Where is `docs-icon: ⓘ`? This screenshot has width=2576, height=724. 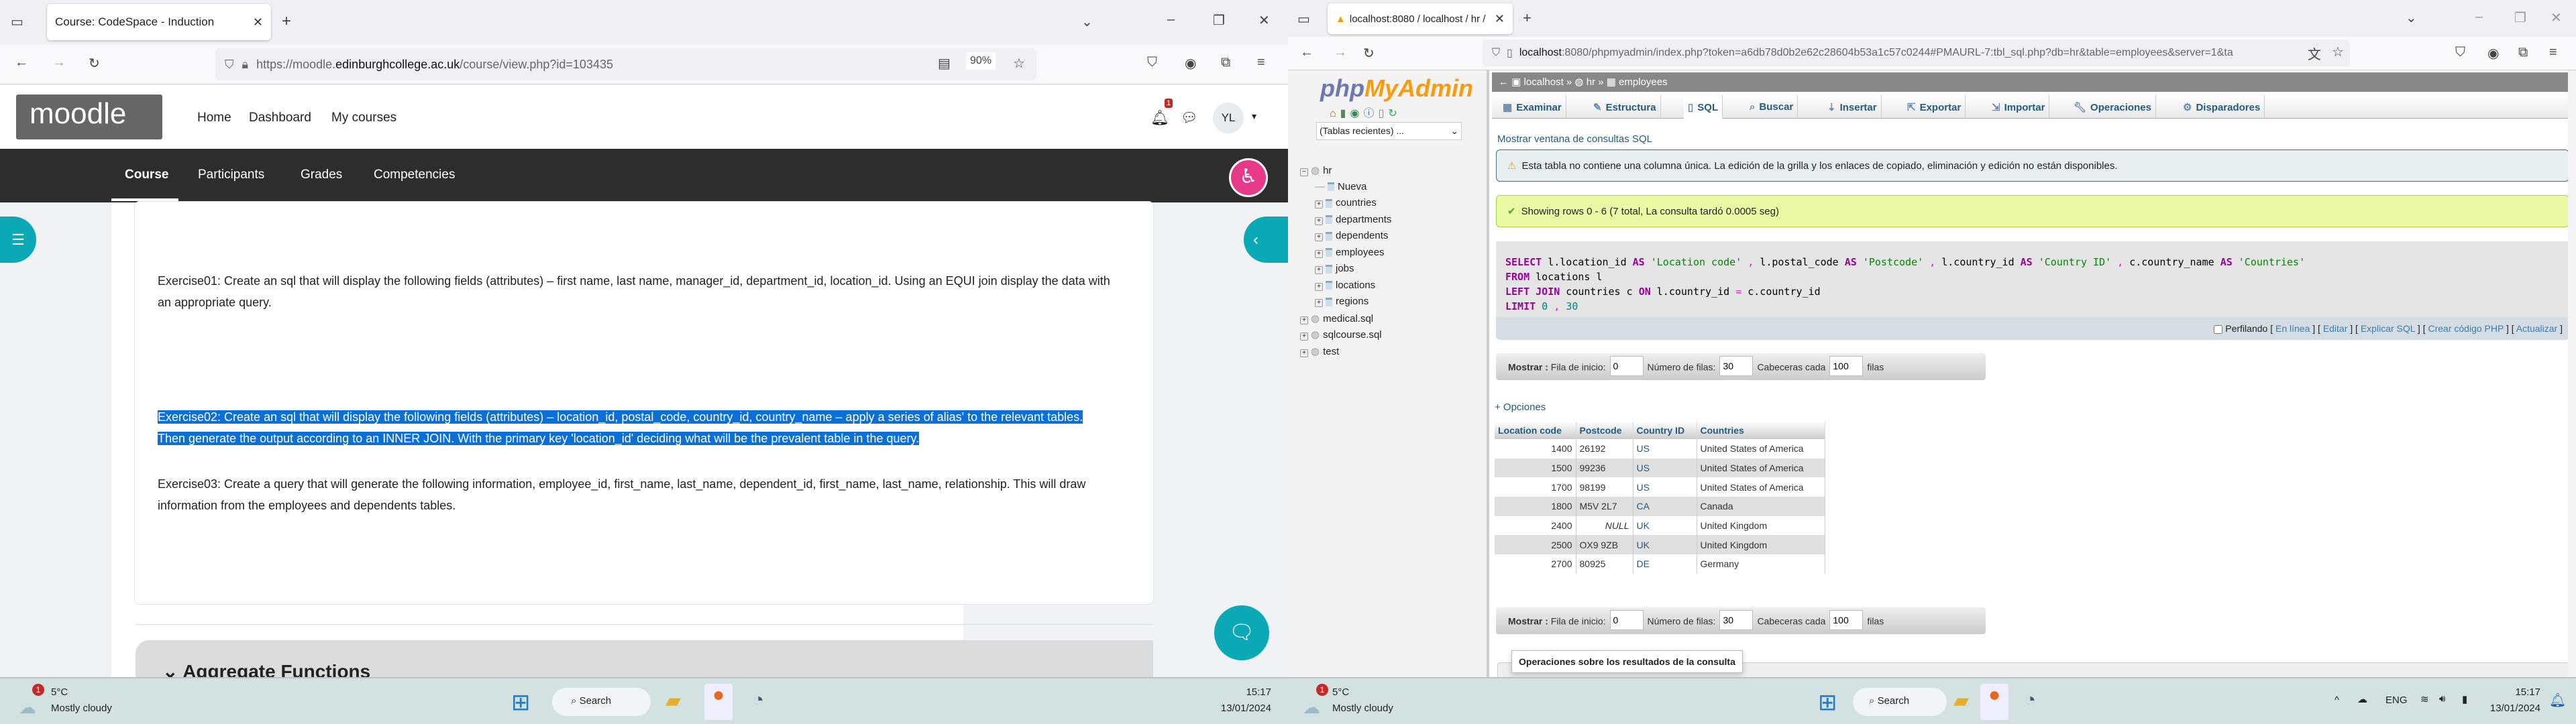
docs-icon: ⓘ is located at coordinates (1370, 113).